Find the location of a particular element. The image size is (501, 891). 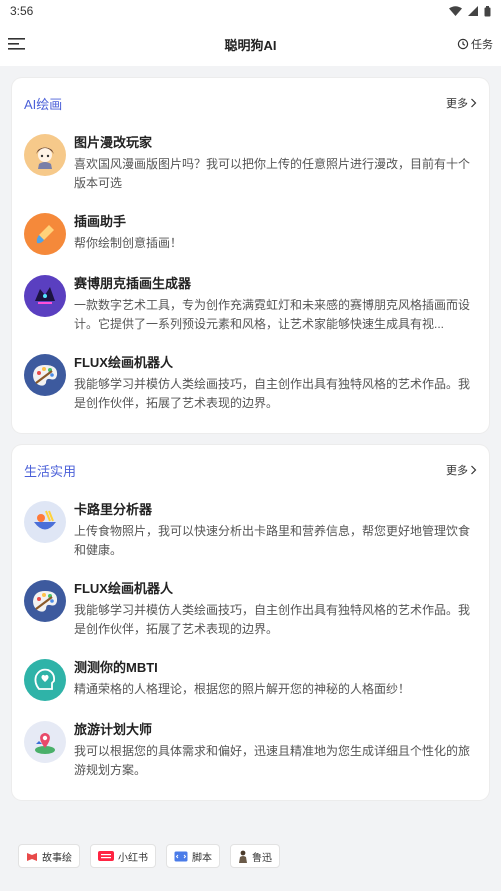

menu-button is located at coordinates (17, 44).